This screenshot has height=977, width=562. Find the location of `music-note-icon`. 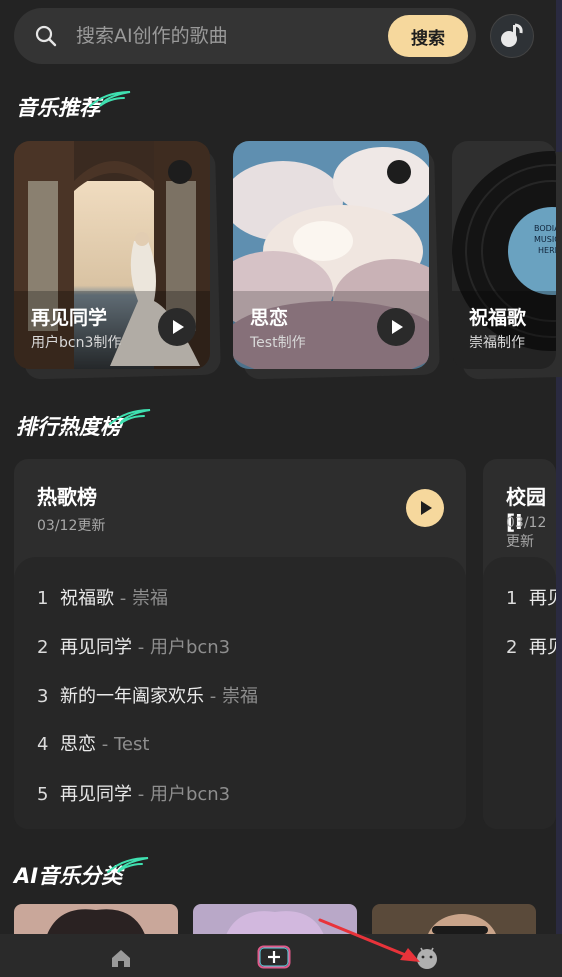

music-note-icon is located at coordinates (512, 35).